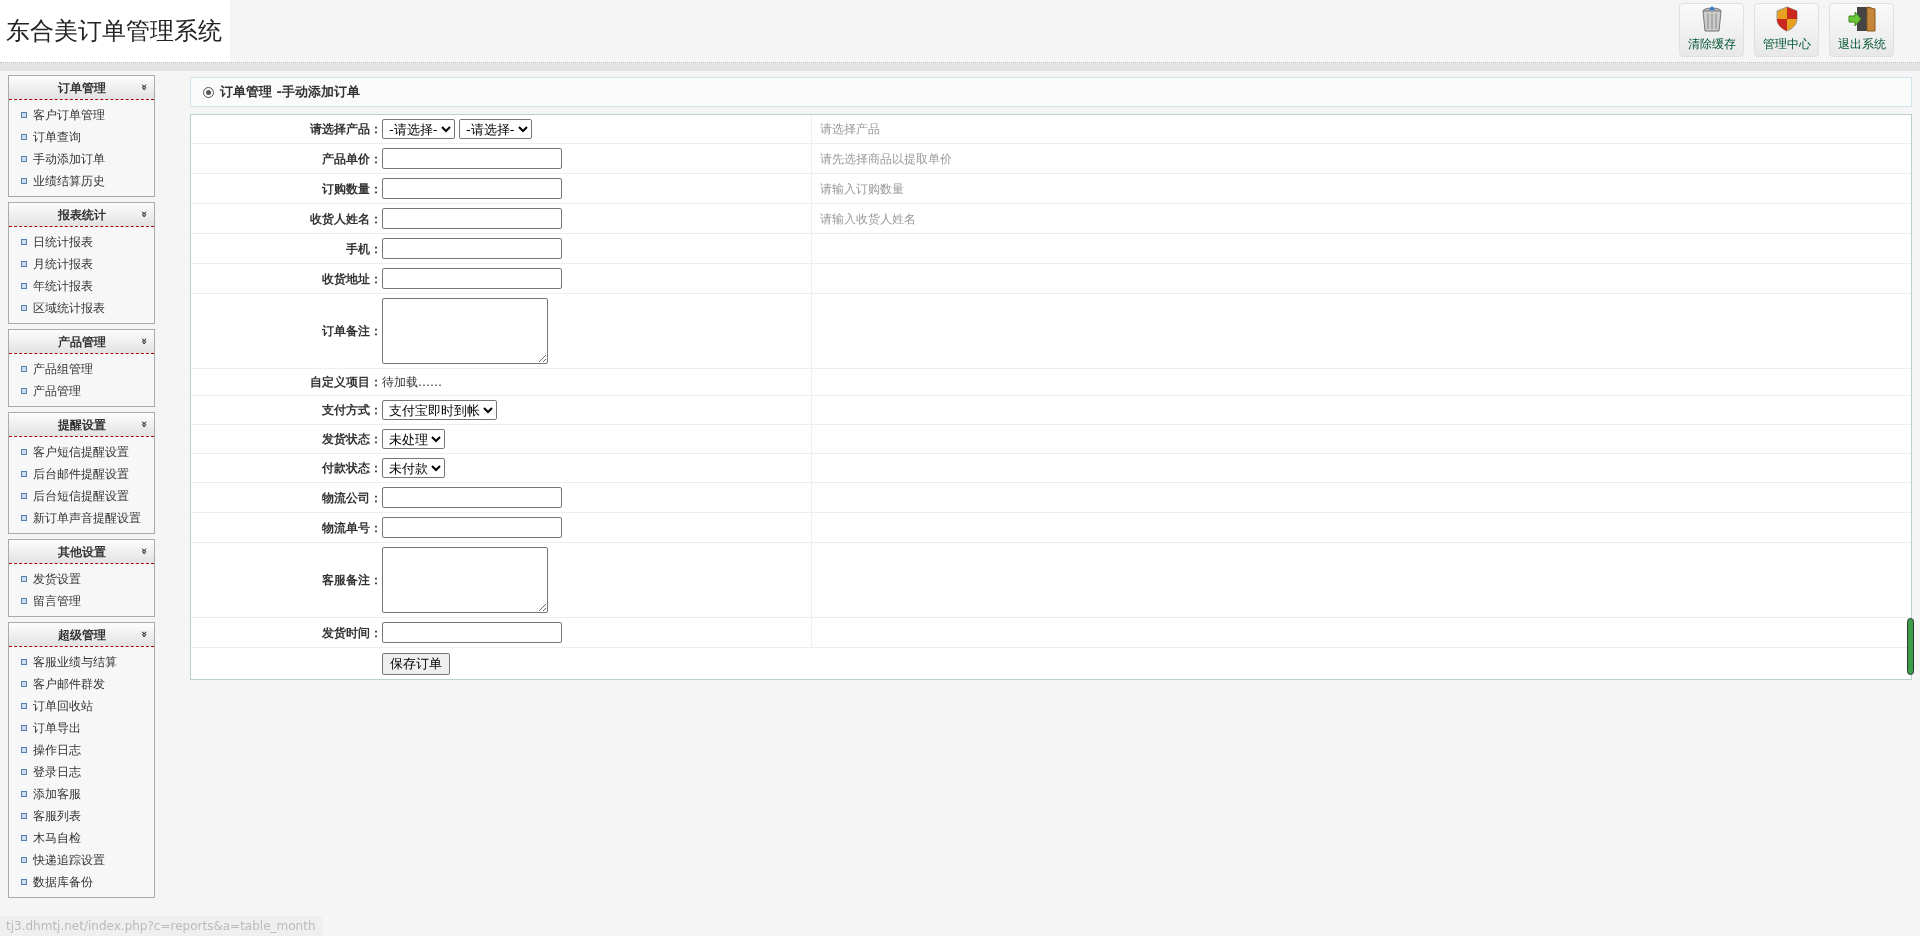 The image size is (1920, 936). I want to click on nav-item: 客服列表, so click(81, 816).